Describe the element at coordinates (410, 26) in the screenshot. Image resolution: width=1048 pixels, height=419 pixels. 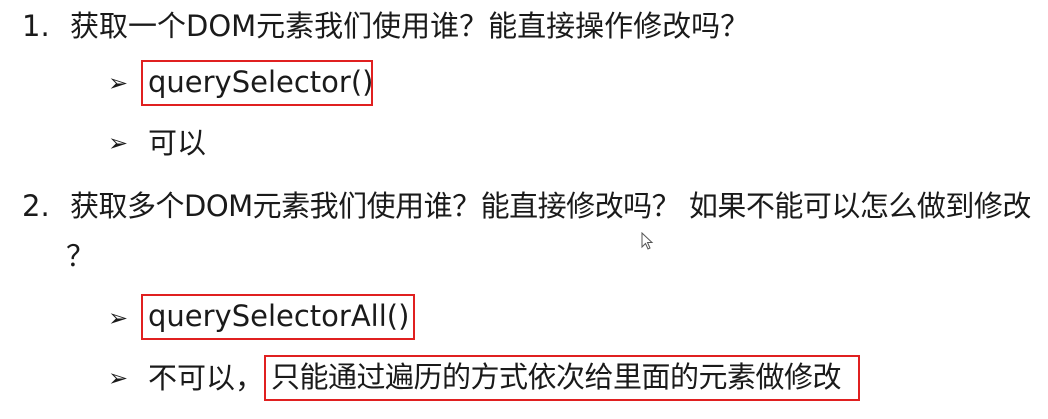
I see `question-1-text: 获取一个DOM元素我们使用谁？能直接操作修改吗？` at that location.